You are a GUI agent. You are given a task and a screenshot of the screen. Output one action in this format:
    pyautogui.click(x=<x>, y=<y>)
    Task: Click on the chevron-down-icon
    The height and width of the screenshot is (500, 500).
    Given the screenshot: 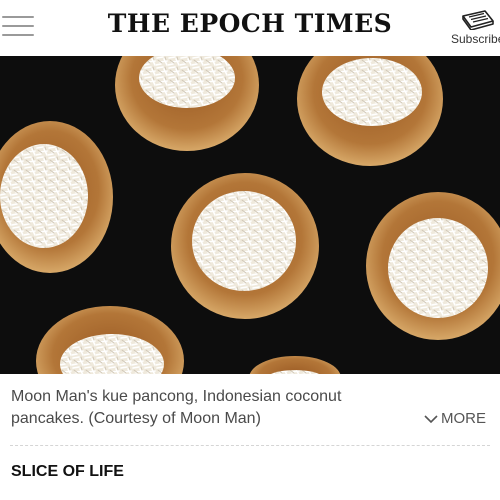 What is the action you would take?
    pyautogui.click(x=431, y=419)
    